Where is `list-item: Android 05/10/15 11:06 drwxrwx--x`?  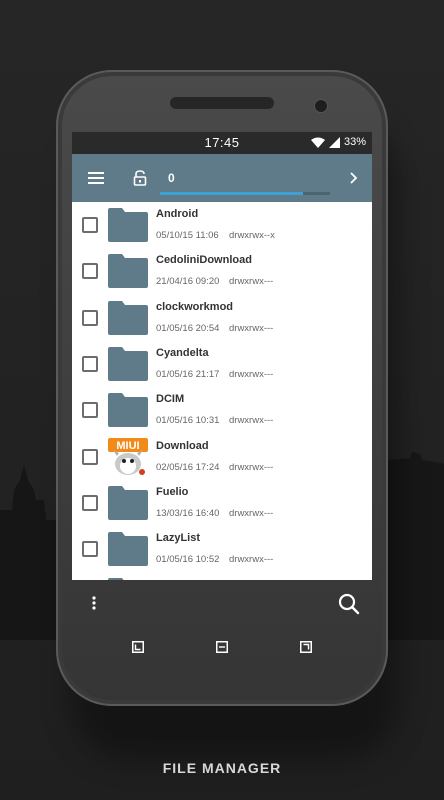
list-item: Android 05/10/15 11:06 drwxrwx--x is located at coordinates (222, 225).